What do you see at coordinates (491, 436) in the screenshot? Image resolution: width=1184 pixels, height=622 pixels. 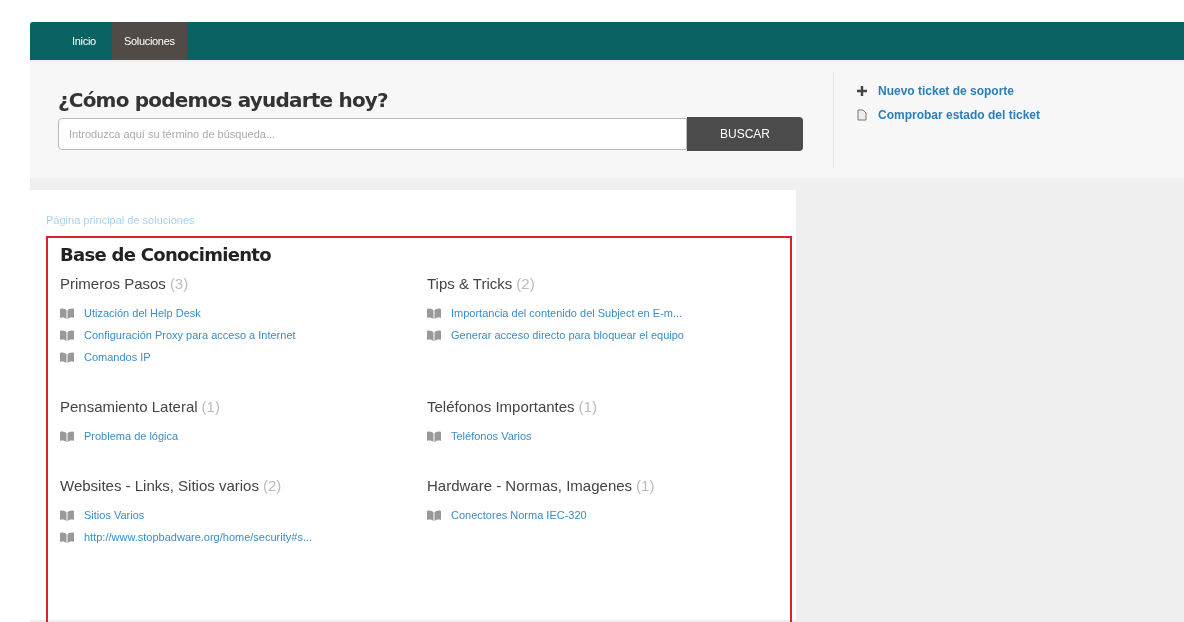 I see `article-link: Teléfonos Varios` at bounding box center [491, 436].